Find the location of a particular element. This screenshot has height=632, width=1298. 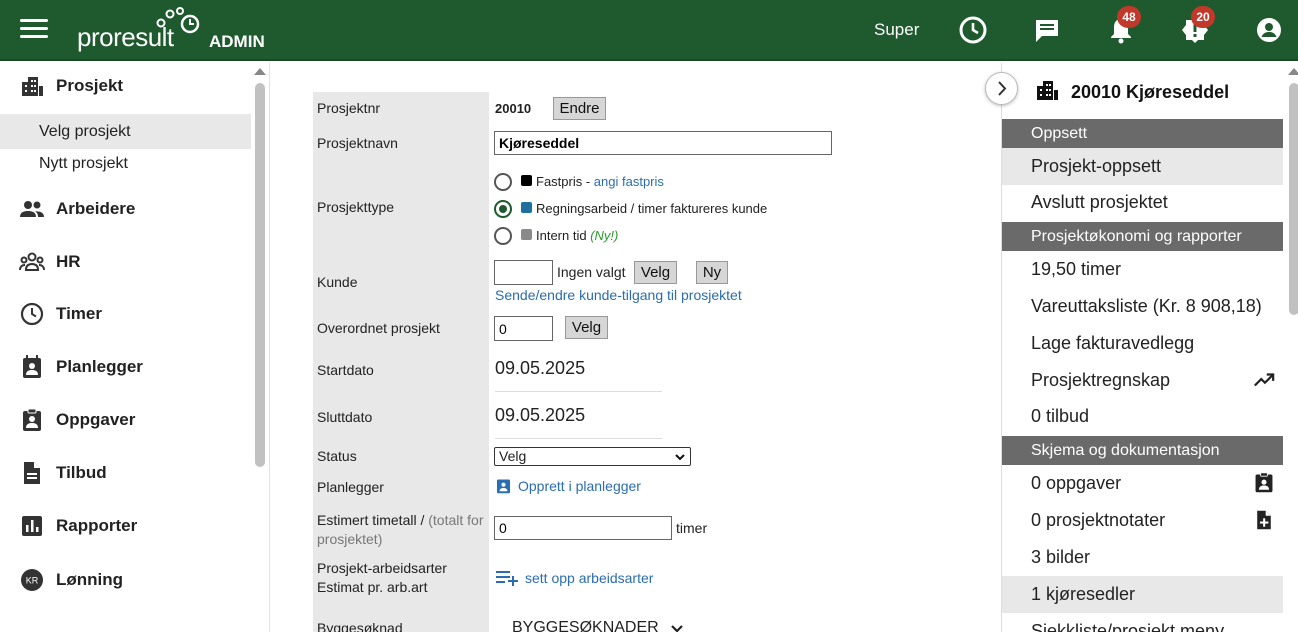

kunde-tilgang-link: Sende/endre kunde-tilgang til prosjektet is located at coordinates (618, 295).